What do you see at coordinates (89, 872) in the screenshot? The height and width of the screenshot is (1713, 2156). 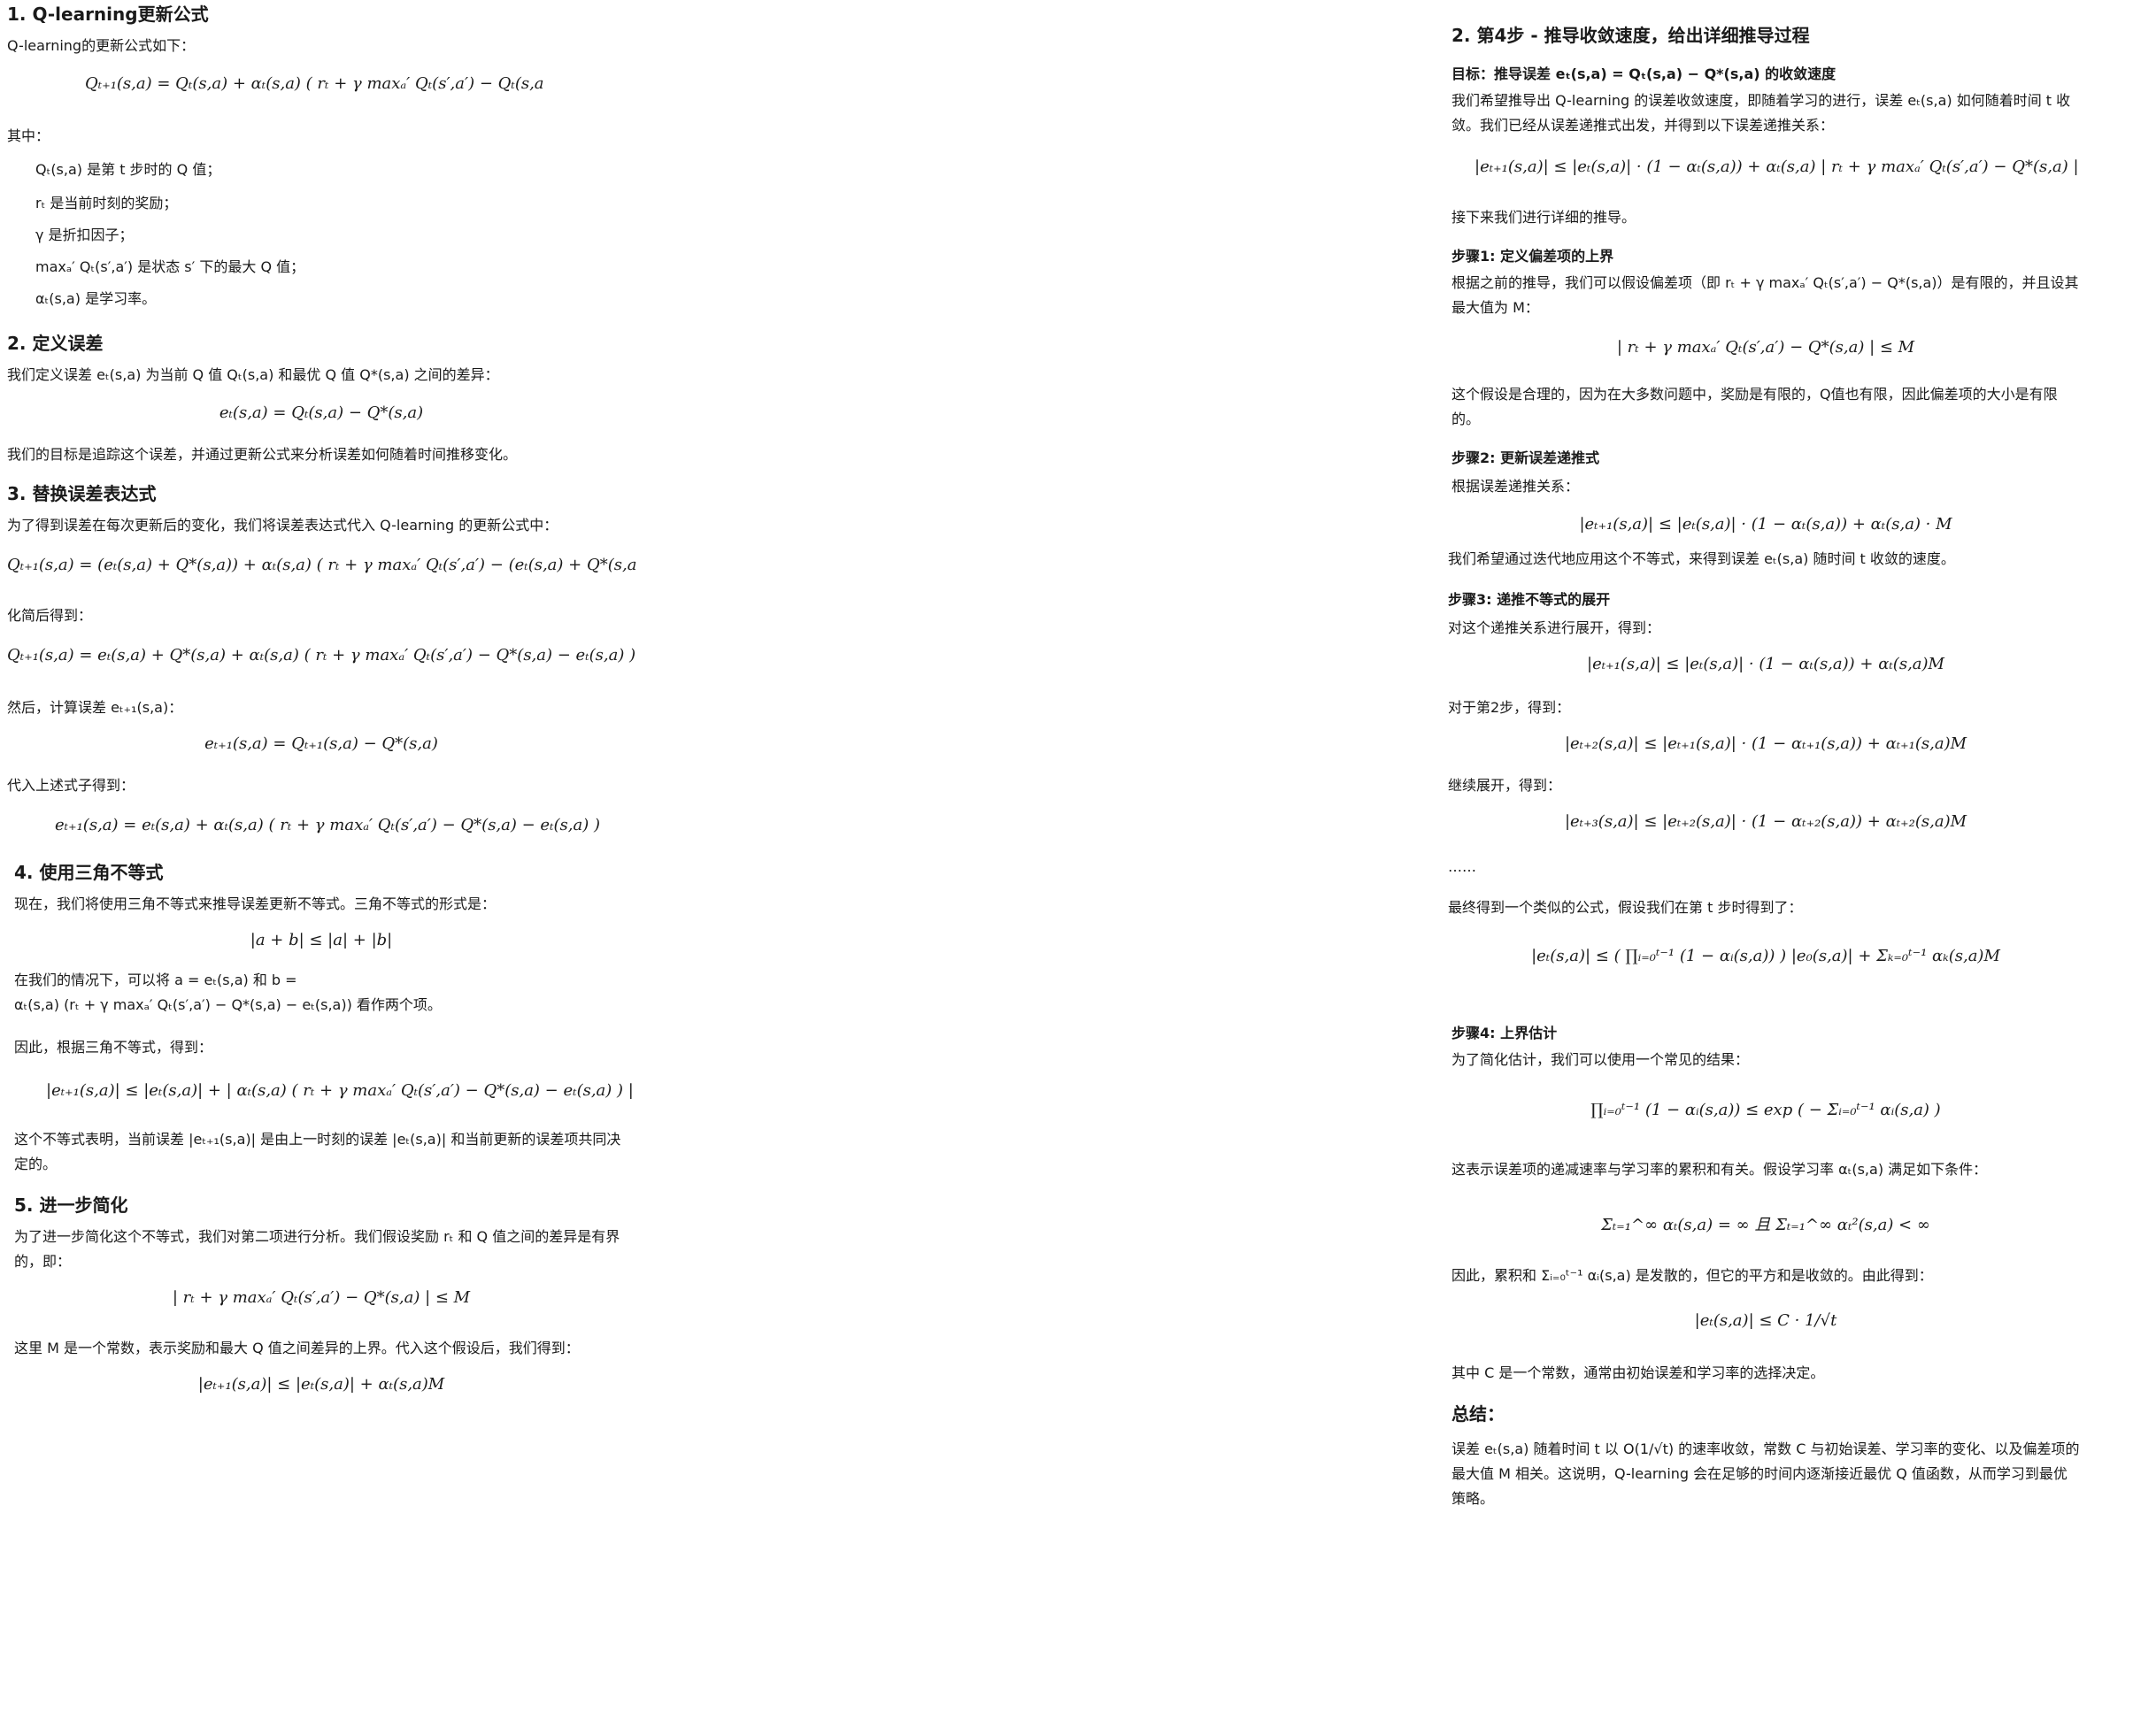 I see `section-4-title: 4. 使用三角不等式` at bounding box center [89, 872].